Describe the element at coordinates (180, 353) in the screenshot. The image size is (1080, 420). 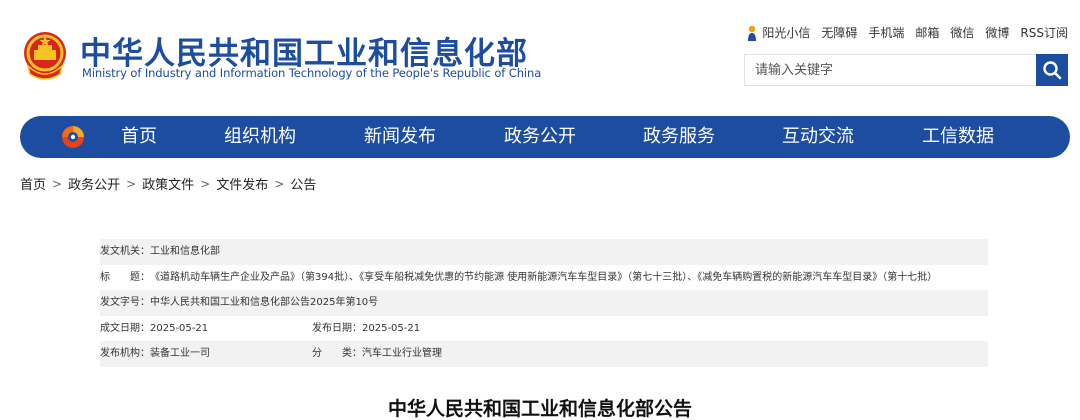
I see `org-value: 装备工业一司` at that location.